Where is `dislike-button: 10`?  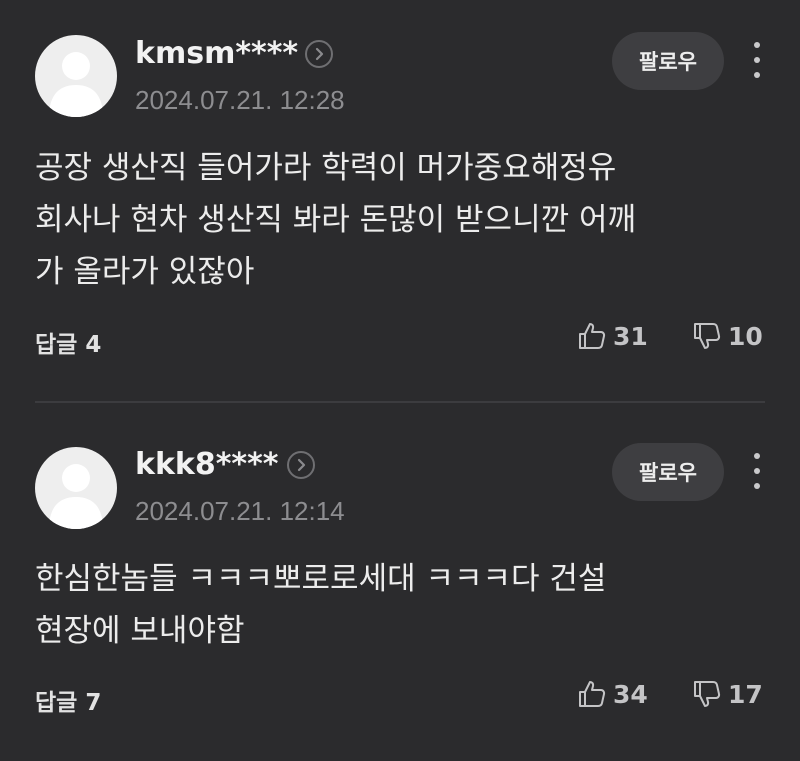 dislike-button: 10 is located at coordinates (727, 336).